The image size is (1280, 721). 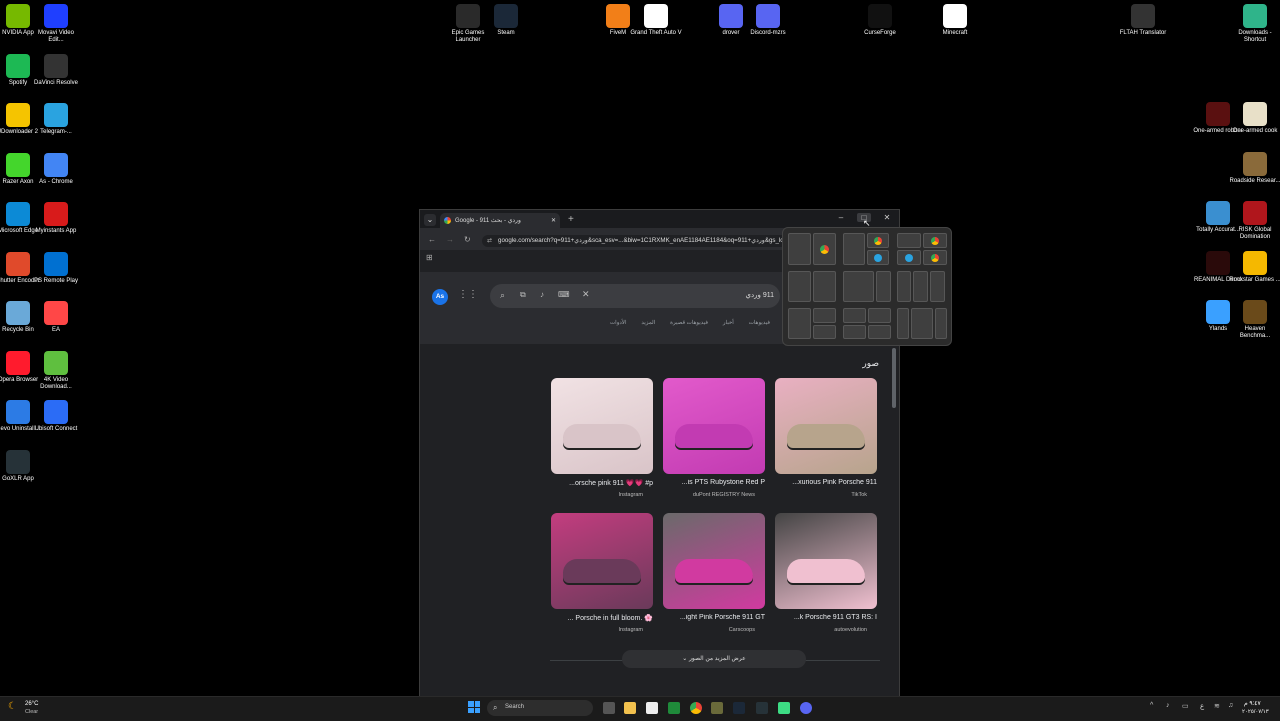 What do you see at coordinates (429, 257) in the screenshot?
I see `apps-grid-icon: ⊞` at bounding box center [429, 257].